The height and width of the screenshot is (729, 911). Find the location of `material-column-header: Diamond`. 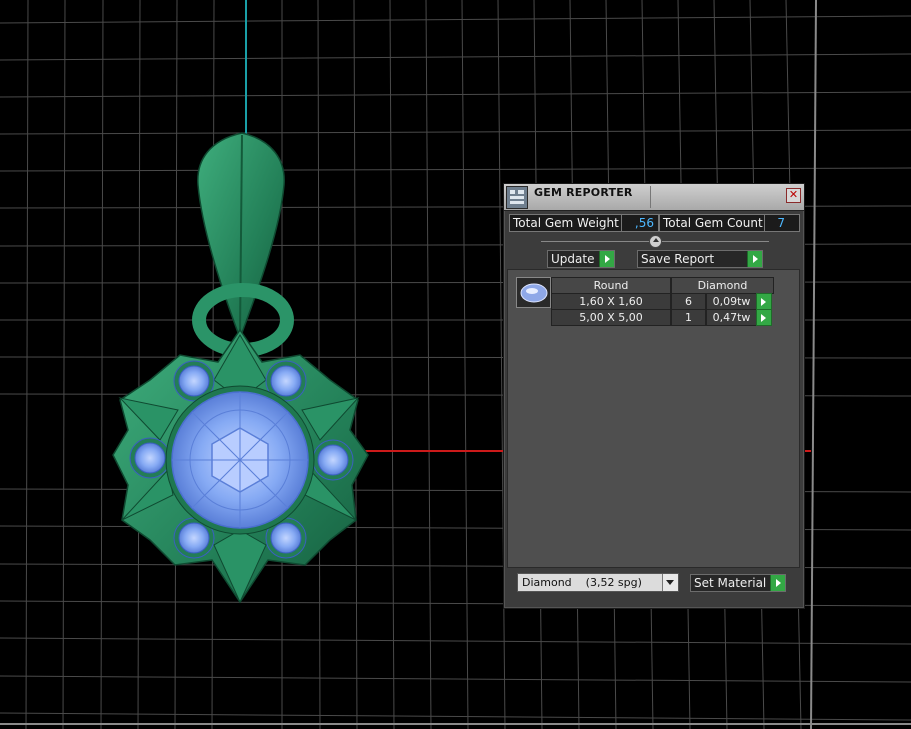

material-column-header: Diamond is located at coordinates (722, 285).